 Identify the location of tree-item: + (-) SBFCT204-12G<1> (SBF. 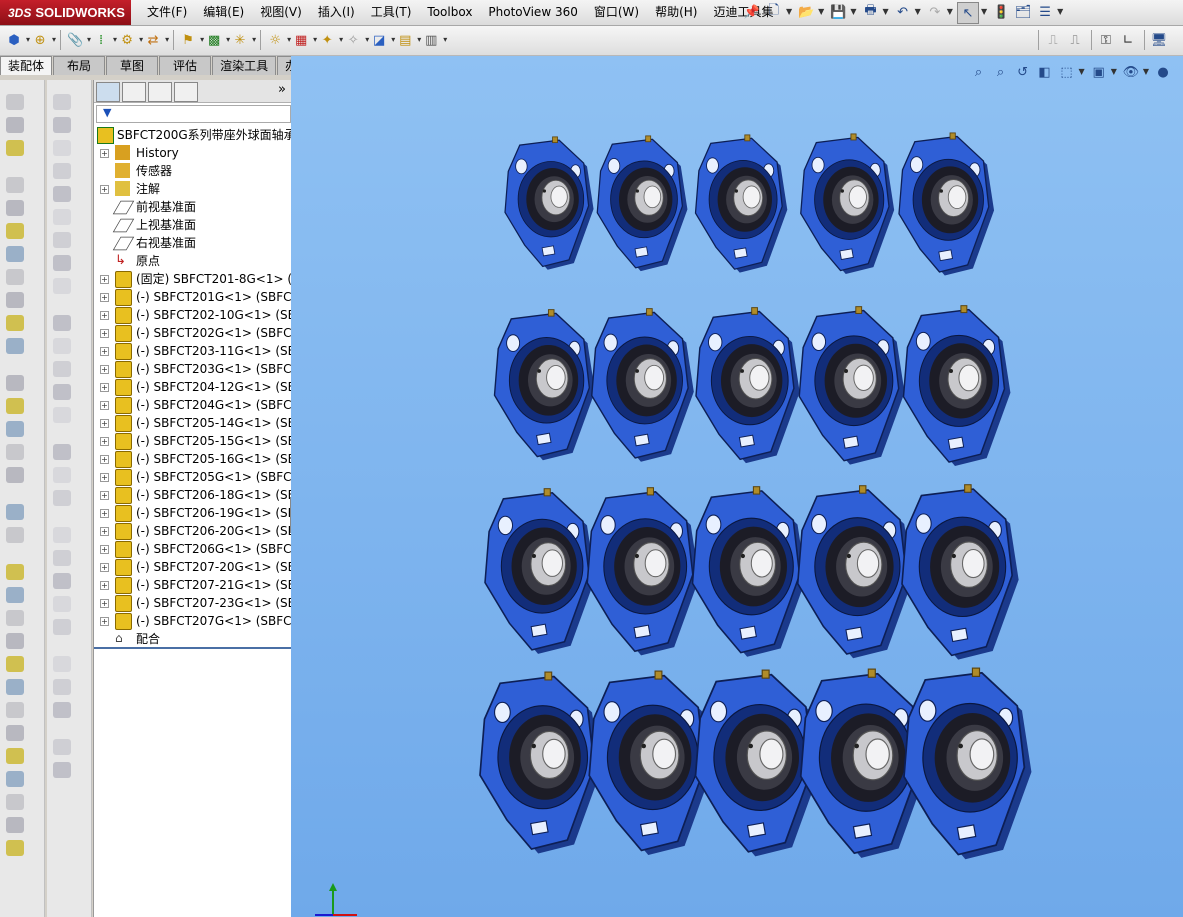
(192, 387).